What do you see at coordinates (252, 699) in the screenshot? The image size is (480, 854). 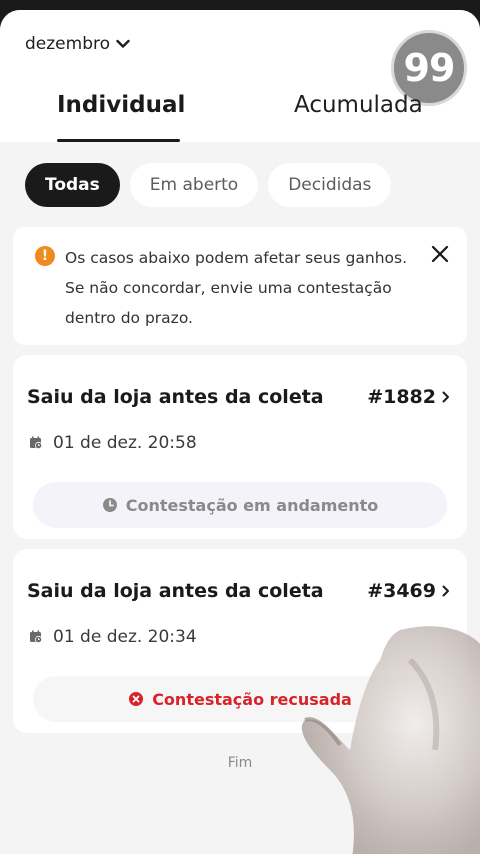 I see `status-text: Contestação recusada` at bounding box center [252, 699].